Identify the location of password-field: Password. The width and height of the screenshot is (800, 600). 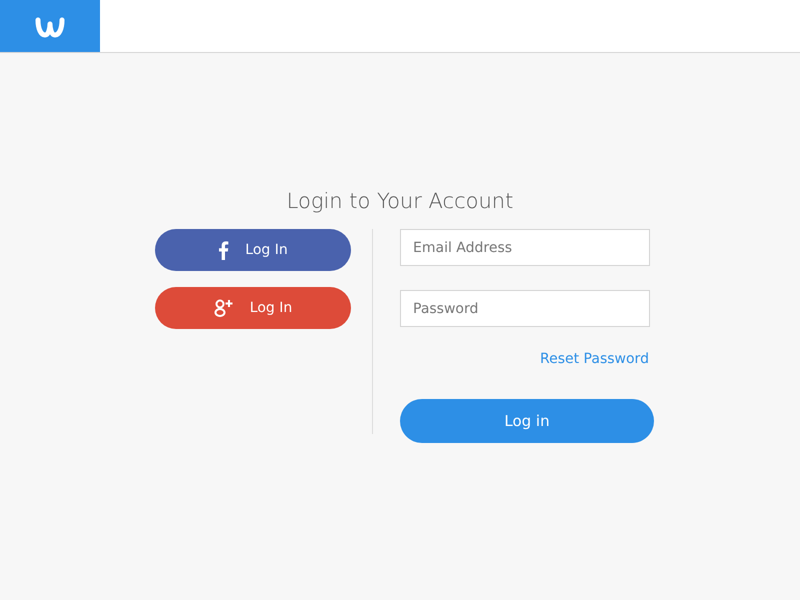
(525, 308).